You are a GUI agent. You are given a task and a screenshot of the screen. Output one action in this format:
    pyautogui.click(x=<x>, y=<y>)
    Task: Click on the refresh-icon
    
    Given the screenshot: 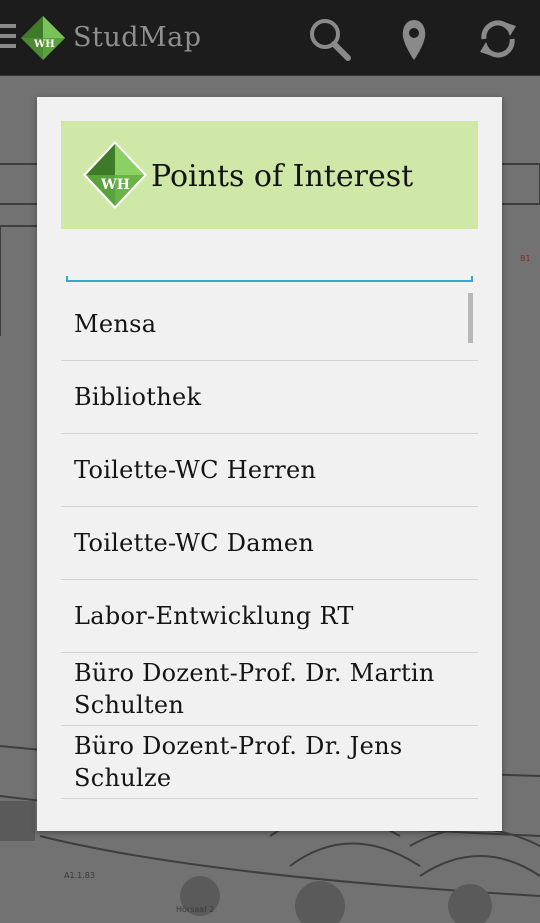 What is the action you would take?
    pyautogui.click(x=498, y=39)
    